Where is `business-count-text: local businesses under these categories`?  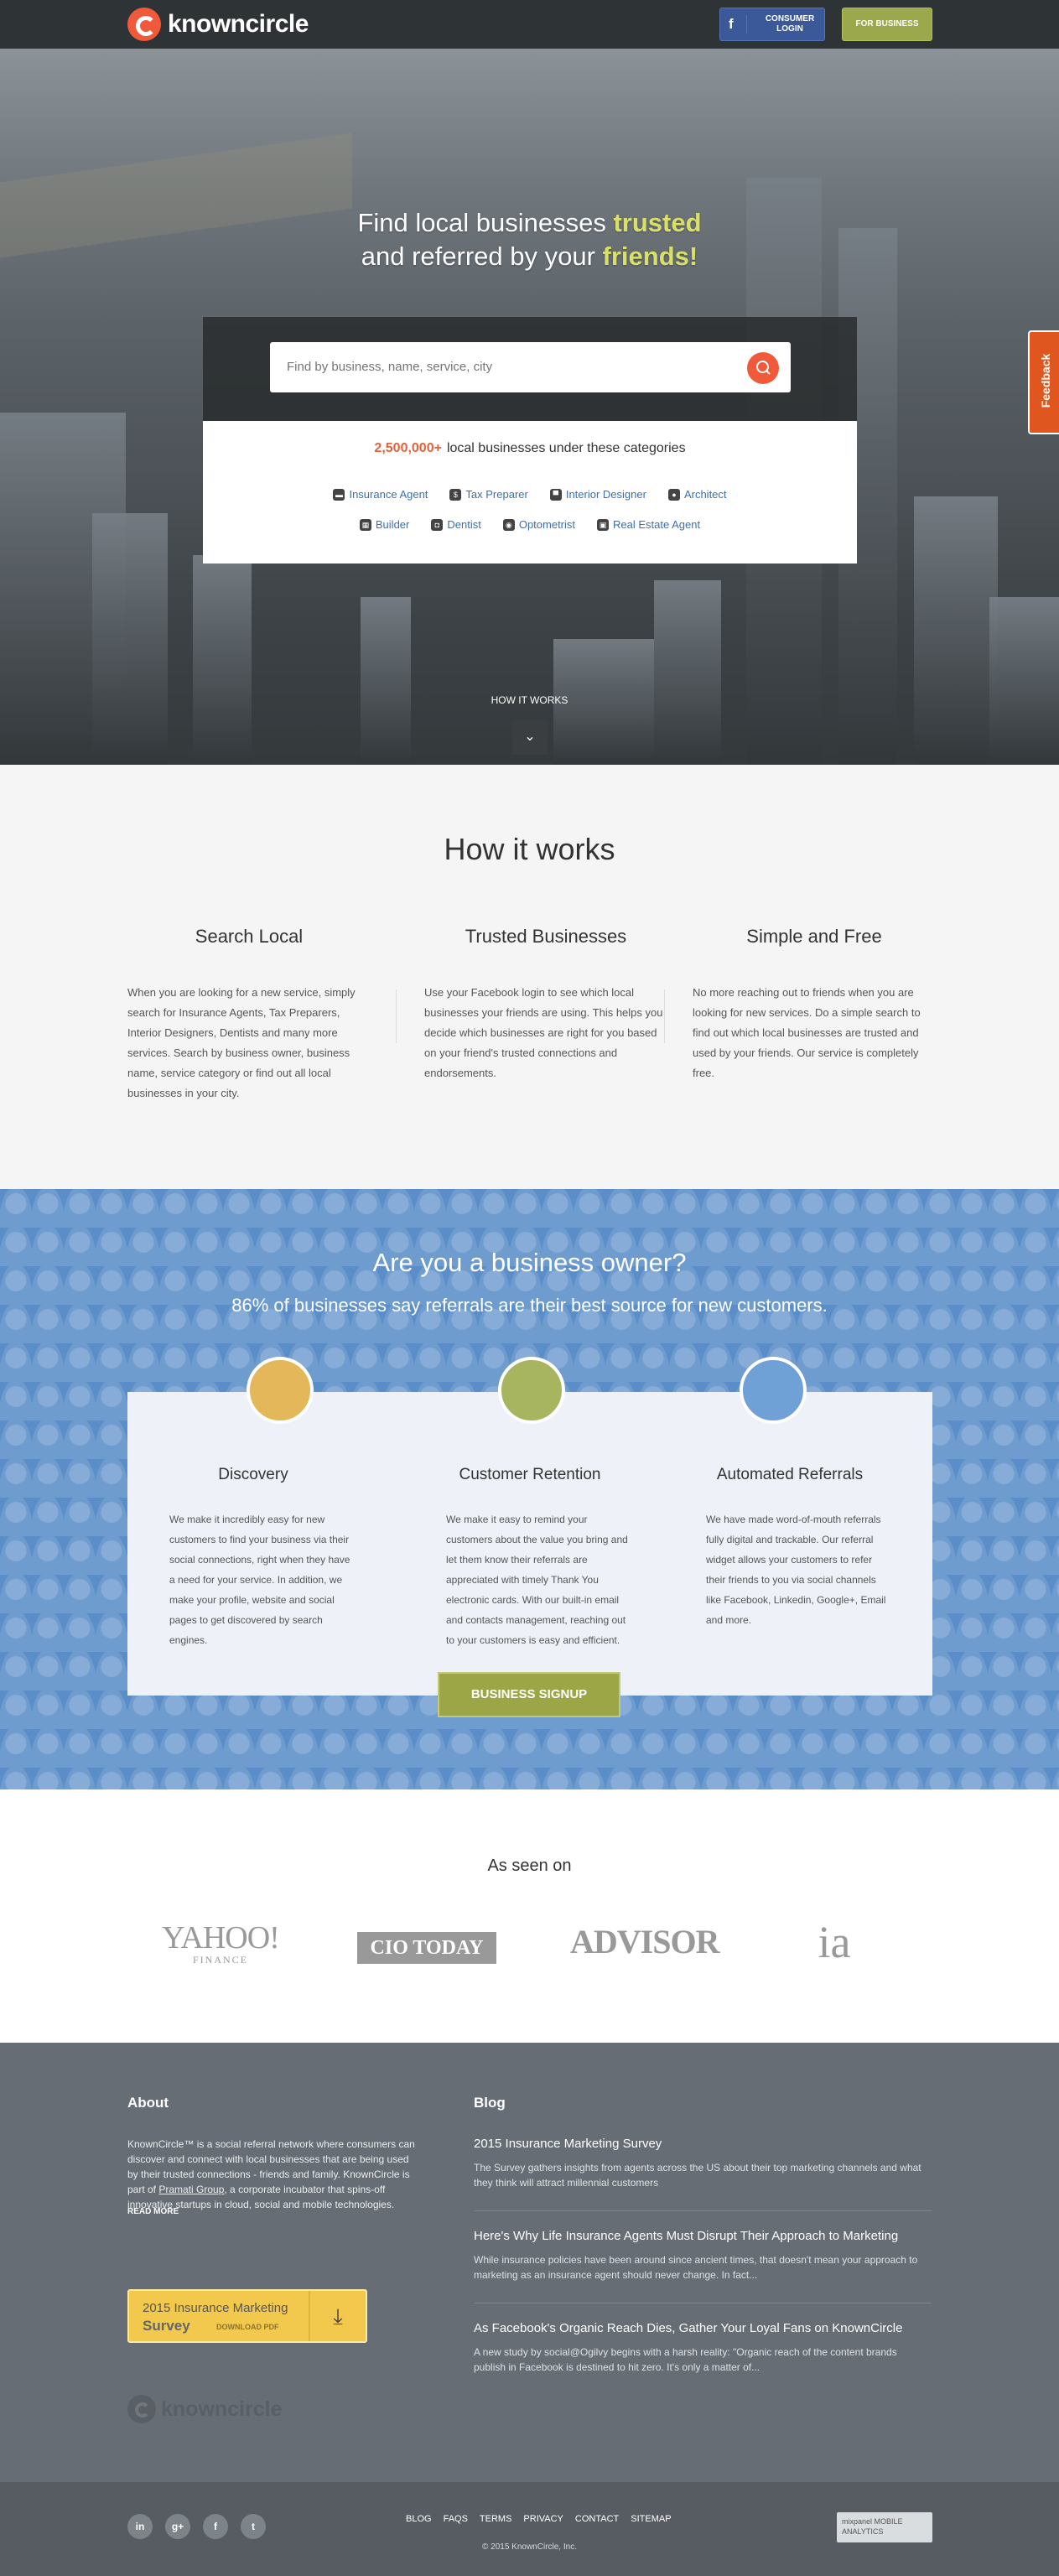
business-count-text: local businesses under these categories is located at coordinates (566, 448).